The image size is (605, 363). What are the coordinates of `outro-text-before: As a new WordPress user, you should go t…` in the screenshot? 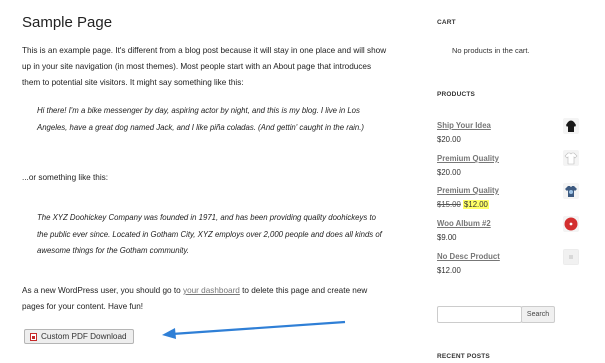 It's located at (102, 290).